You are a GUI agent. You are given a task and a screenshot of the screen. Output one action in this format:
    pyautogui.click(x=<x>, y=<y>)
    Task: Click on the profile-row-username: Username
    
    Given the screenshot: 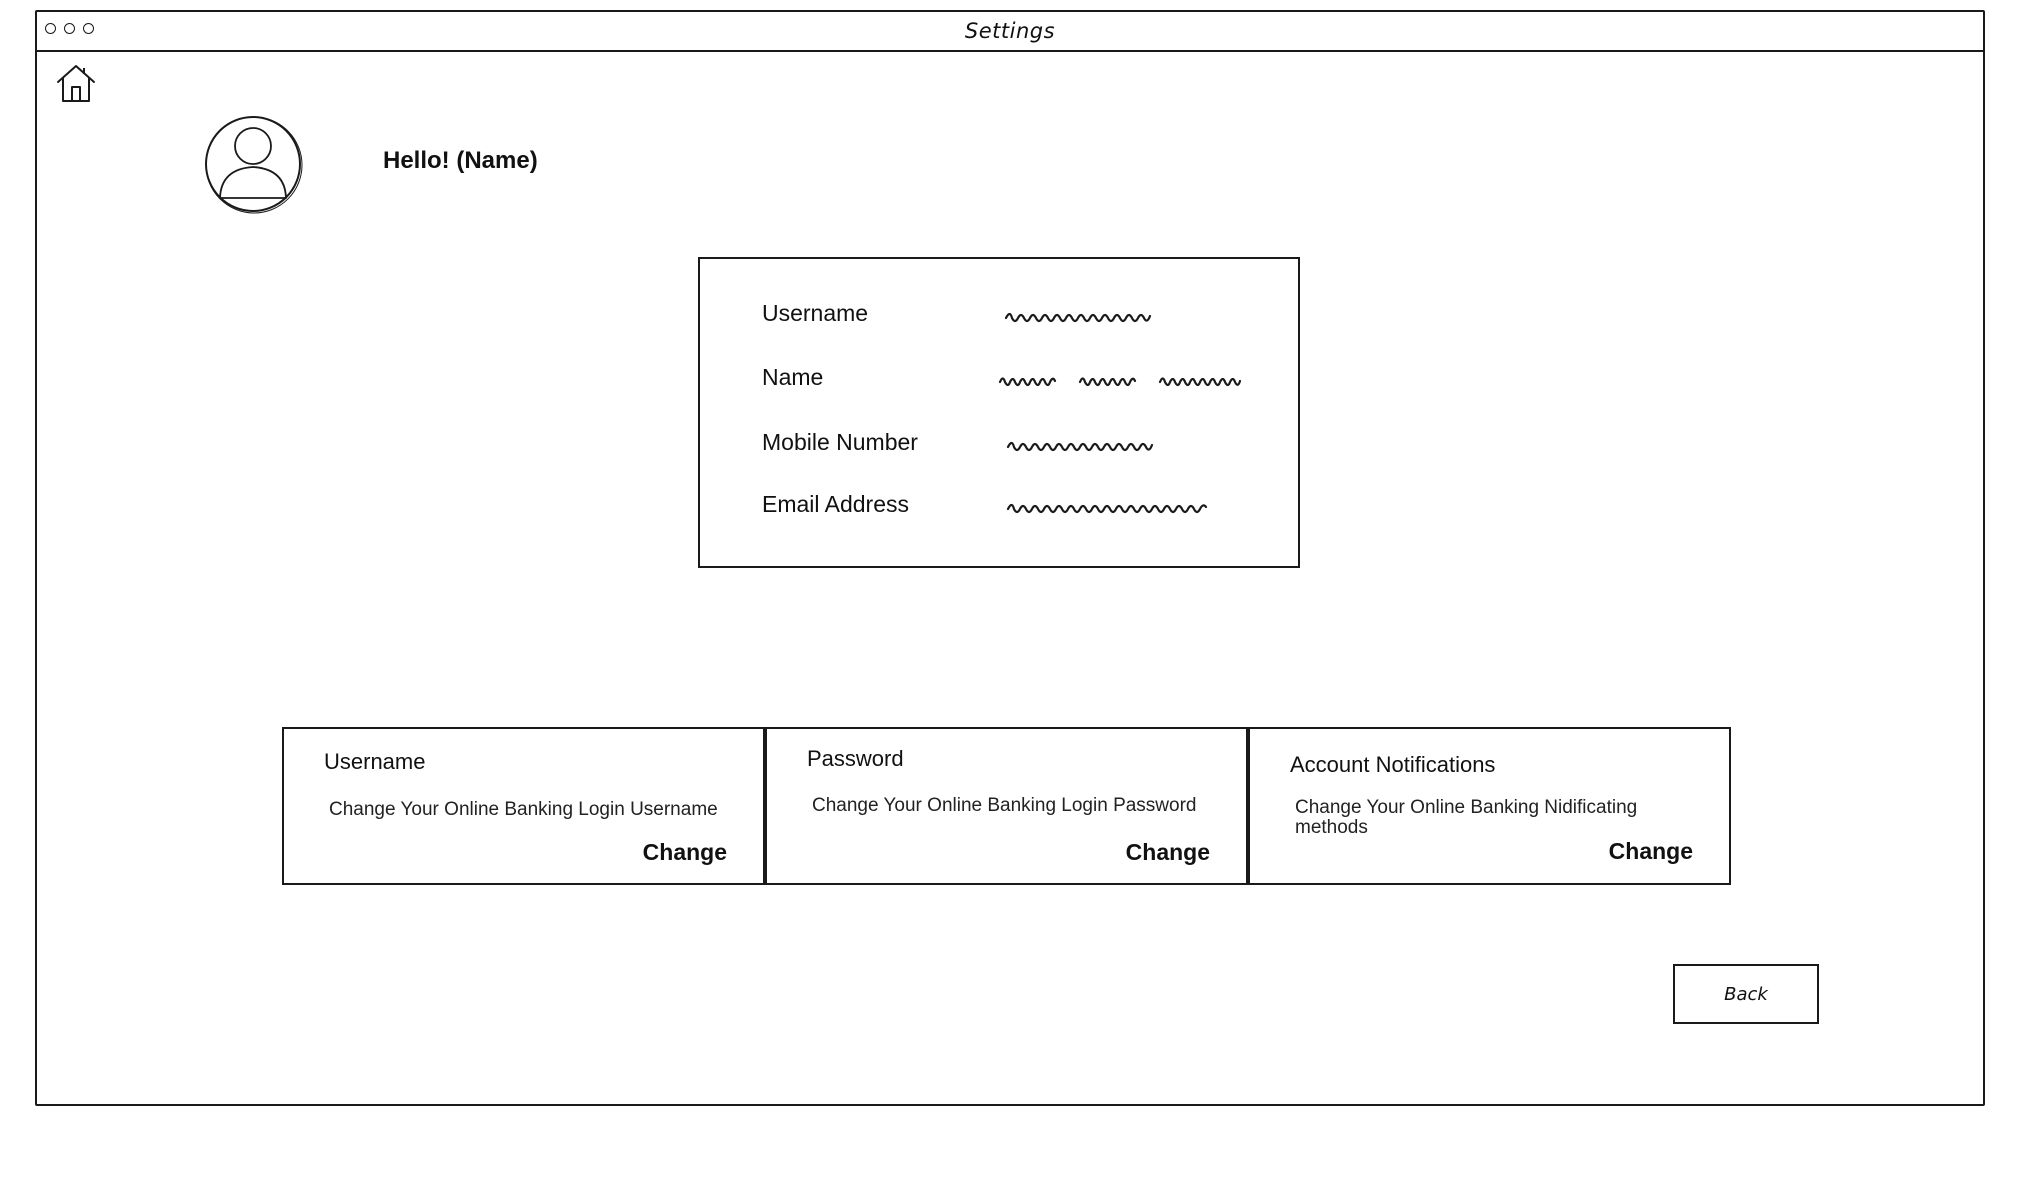 What is the action you would take?
    pyautogui.click(x=1022, y=316)
    